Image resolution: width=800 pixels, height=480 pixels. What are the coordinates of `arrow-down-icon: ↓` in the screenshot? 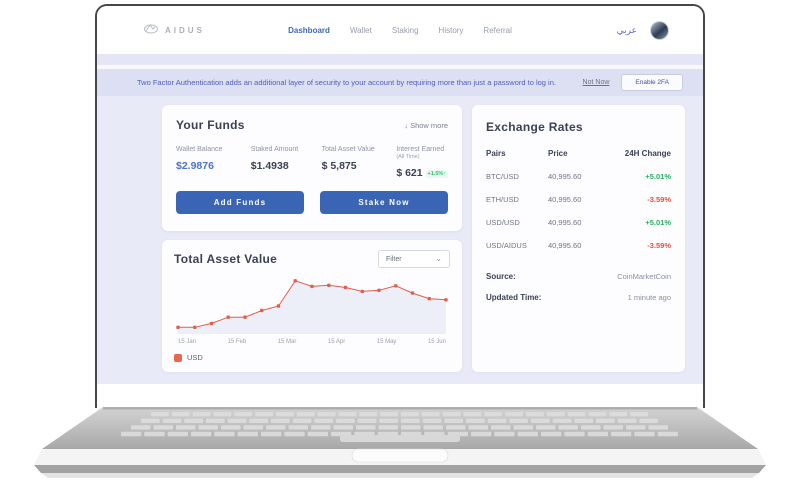 It's located at (406, 125).